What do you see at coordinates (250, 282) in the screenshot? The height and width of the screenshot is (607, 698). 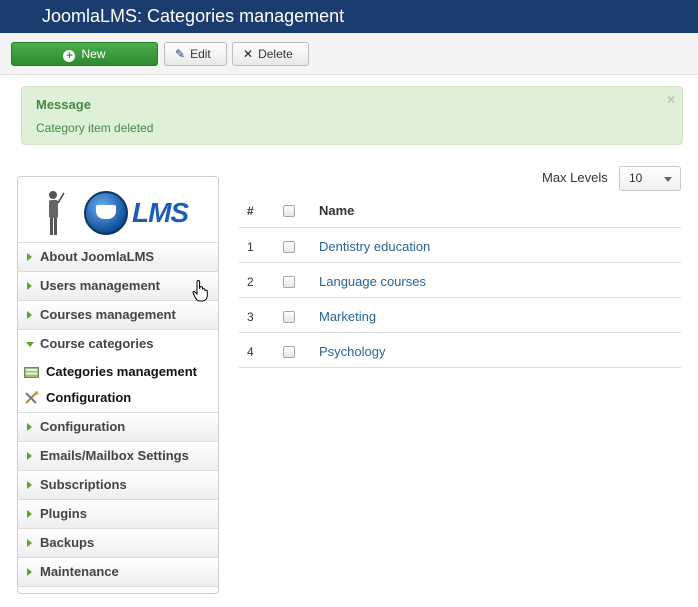 I see `row-number: 2` at bounding box center [250, 282].